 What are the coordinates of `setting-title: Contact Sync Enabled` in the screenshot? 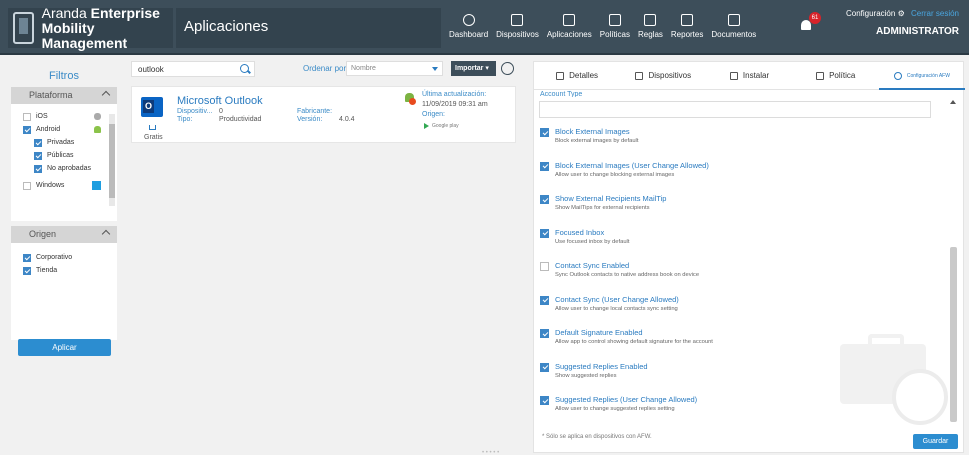 It's located at (592, 265).